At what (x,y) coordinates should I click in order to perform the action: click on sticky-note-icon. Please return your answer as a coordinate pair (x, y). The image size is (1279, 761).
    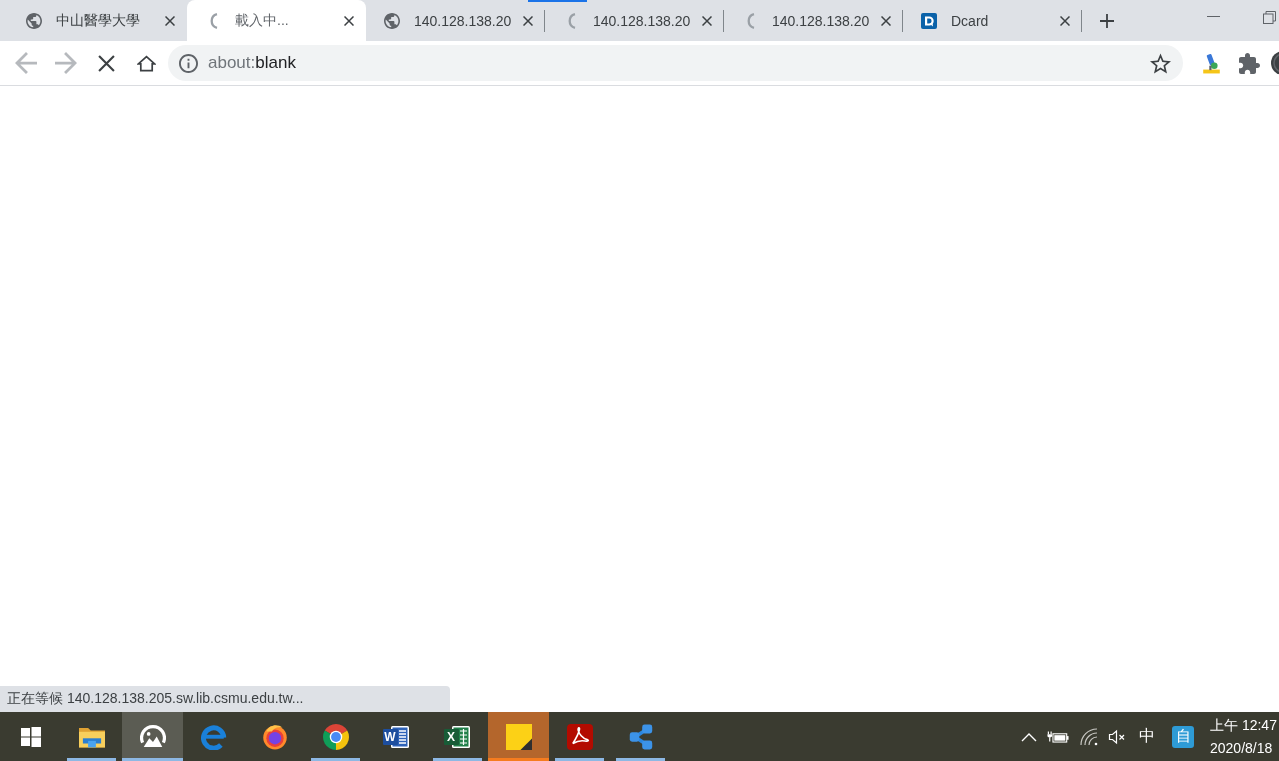
    Looking at the image, I should click on (518, 736).